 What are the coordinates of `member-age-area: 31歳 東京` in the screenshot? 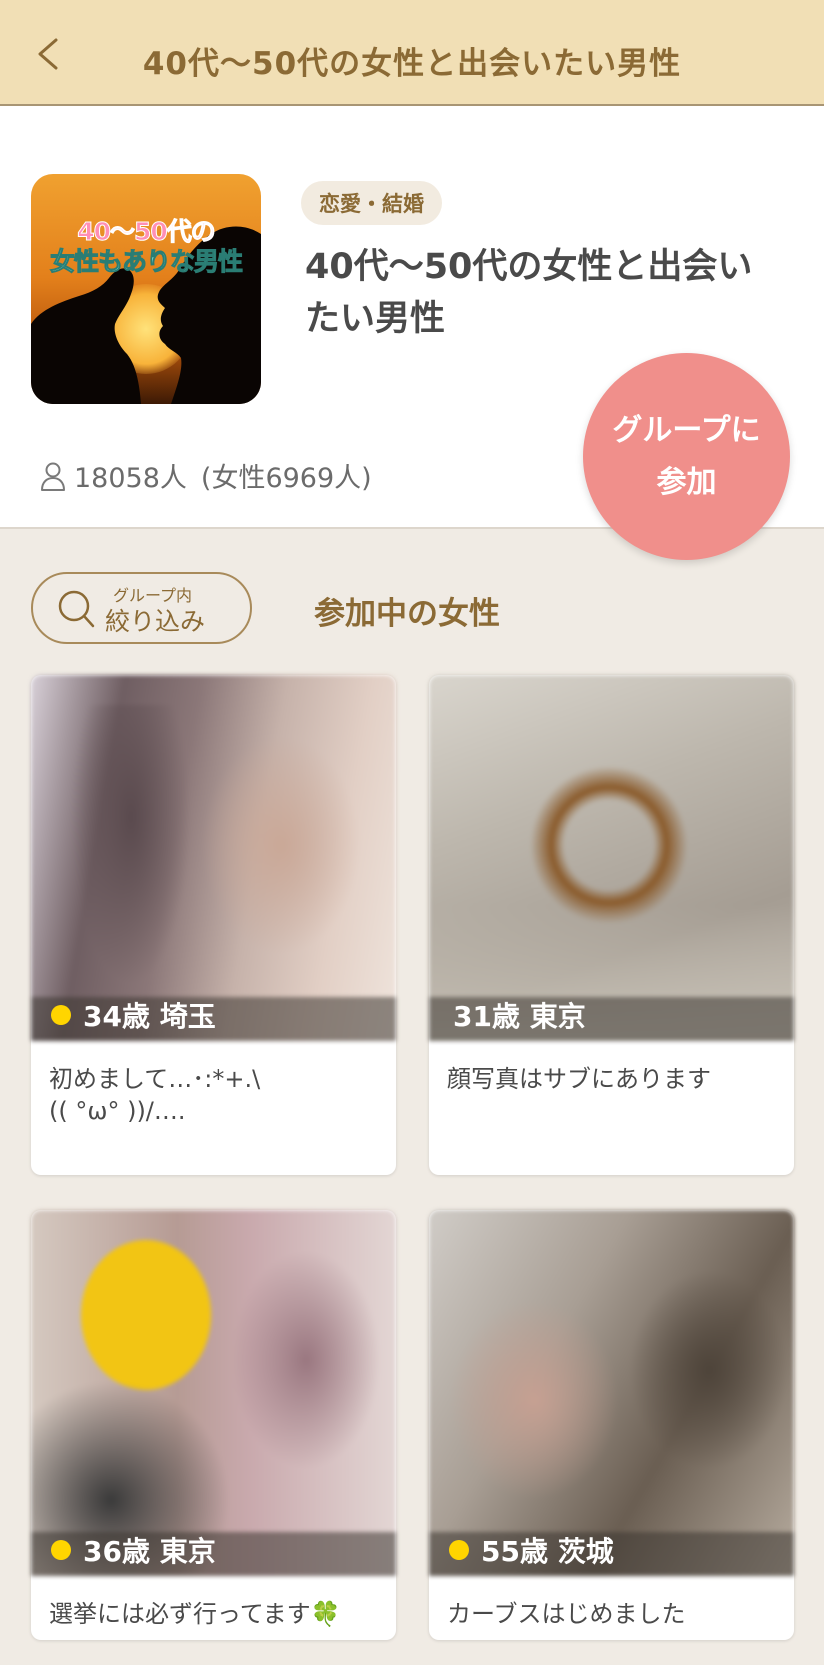 It's located at (519, 1016).